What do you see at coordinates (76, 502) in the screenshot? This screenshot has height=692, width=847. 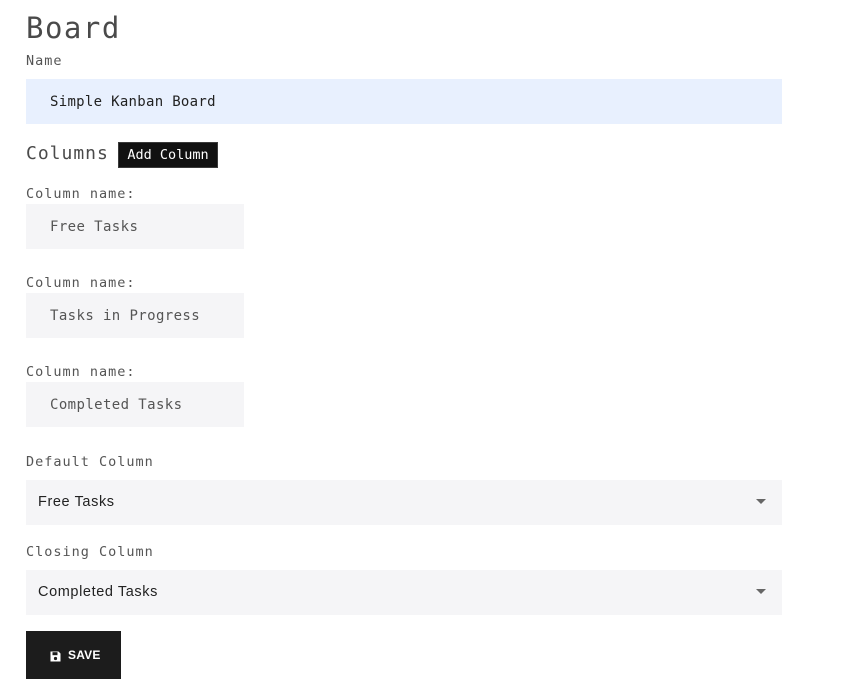 I see `default-column-selected-value: Free Tasks` at bounding box center [76, 502].